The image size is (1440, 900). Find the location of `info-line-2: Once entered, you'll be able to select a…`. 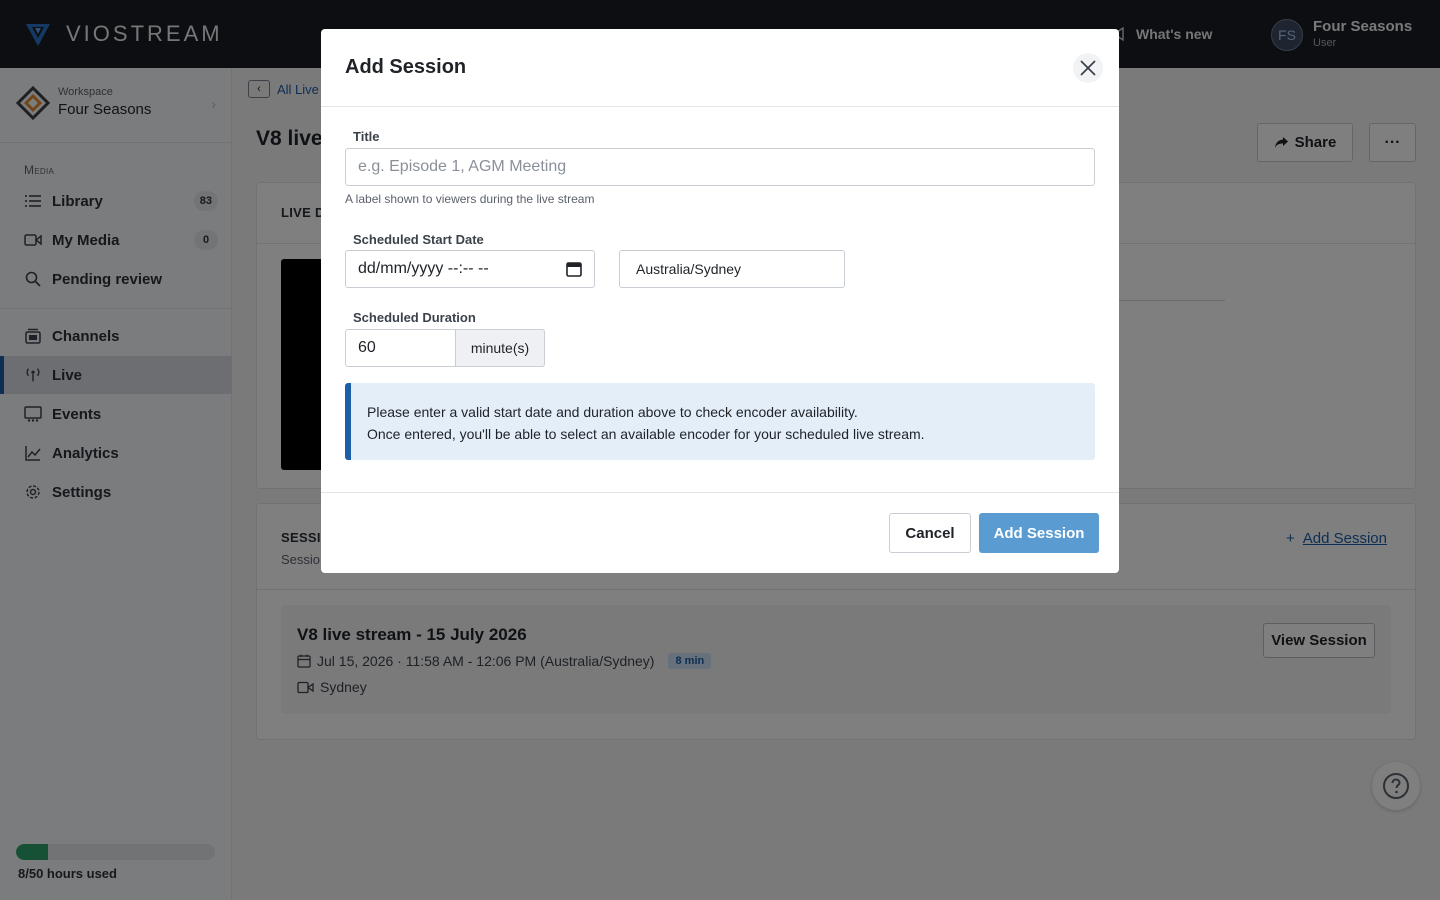

info-line-2: Once entered, you'll be able to select a… is located at coordinates (646, 434).